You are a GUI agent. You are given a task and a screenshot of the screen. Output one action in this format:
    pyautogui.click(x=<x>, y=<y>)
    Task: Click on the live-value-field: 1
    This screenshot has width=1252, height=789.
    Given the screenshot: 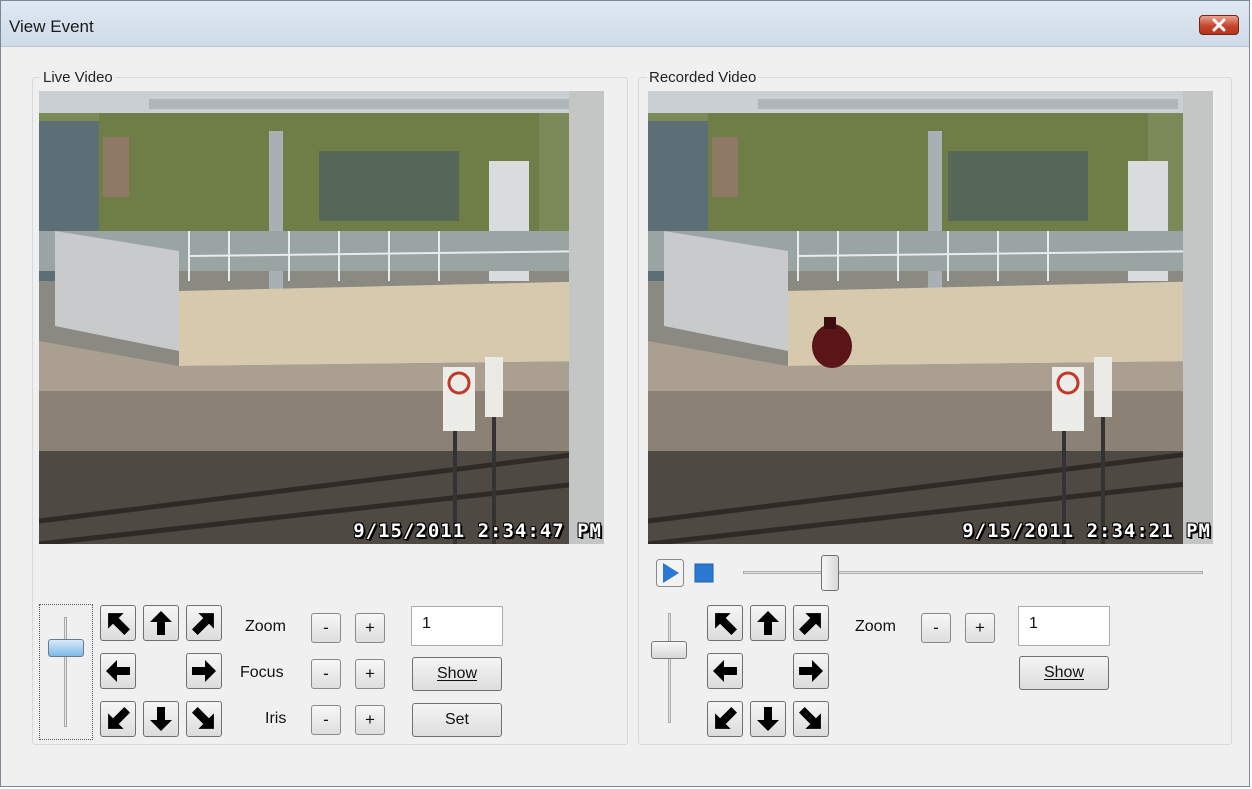 What is the action you would take?
    pyautogui.click(x=457, y=626)
    